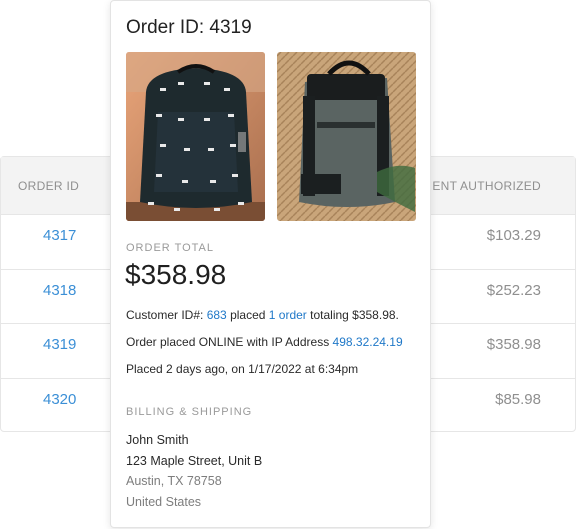 Image resolution: width=576 pixels, height=529 pixels. Describe the element at coordinates (247, 315) in the screenshot. I see `customer-mid: placed` at that location.